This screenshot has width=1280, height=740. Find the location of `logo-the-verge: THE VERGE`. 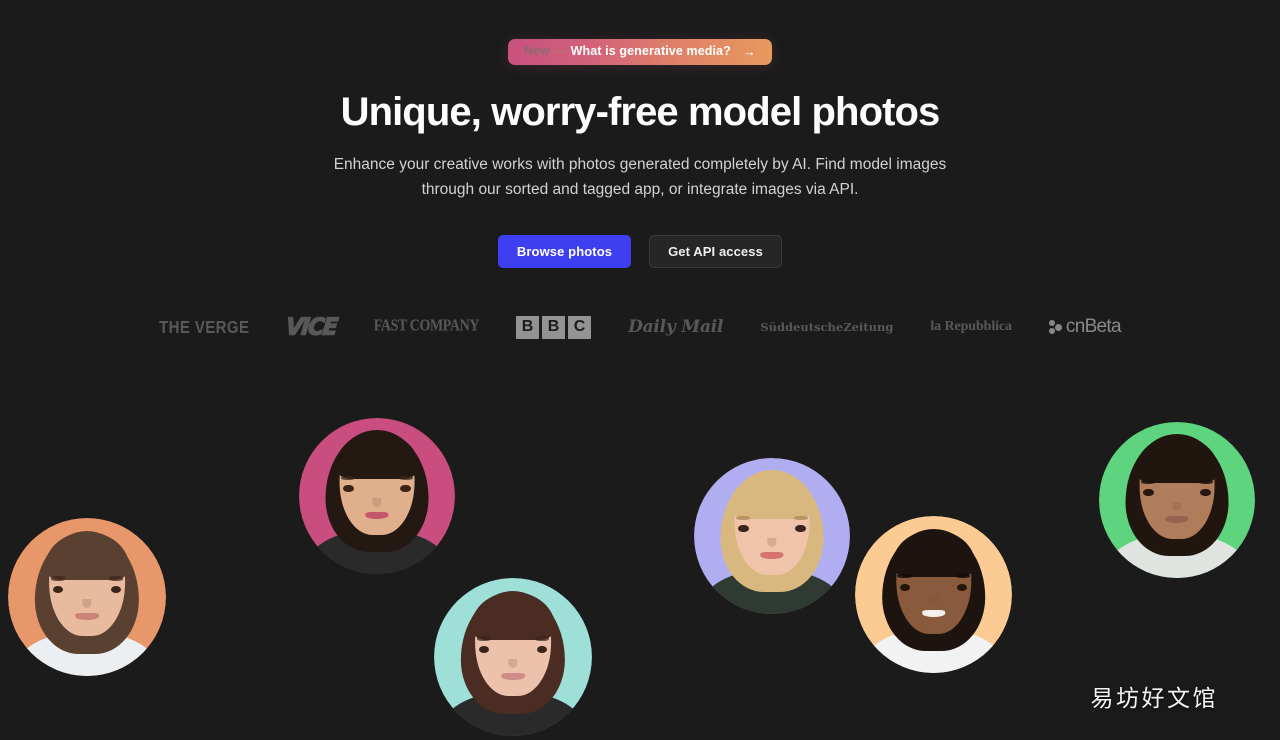

logo-the-verge: THE VERGE is located at coordinates (204, 327).